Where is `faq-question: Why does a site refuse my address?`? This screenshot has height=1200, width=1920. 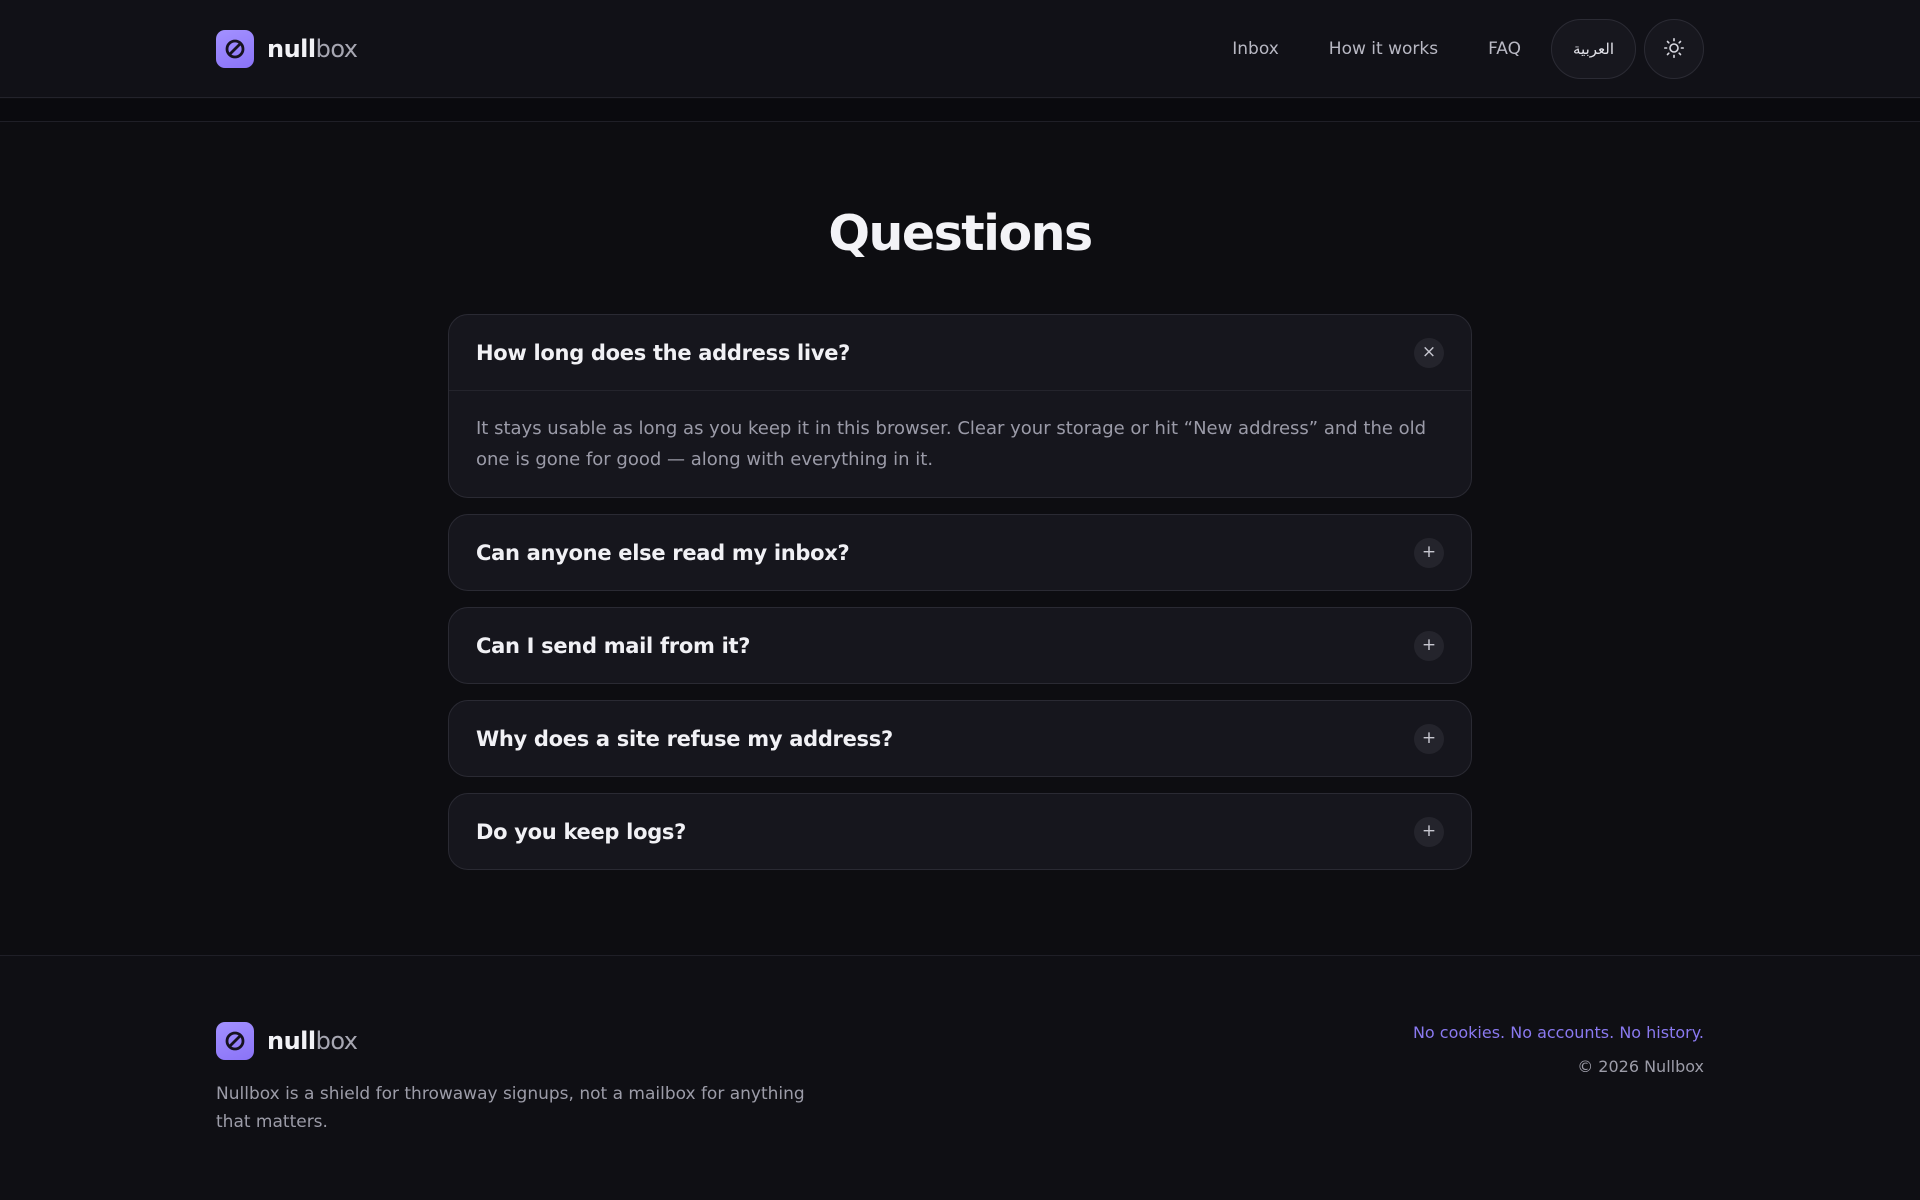
faq-question: Why does a site refuse my address? is located at coordinates (684, 738).